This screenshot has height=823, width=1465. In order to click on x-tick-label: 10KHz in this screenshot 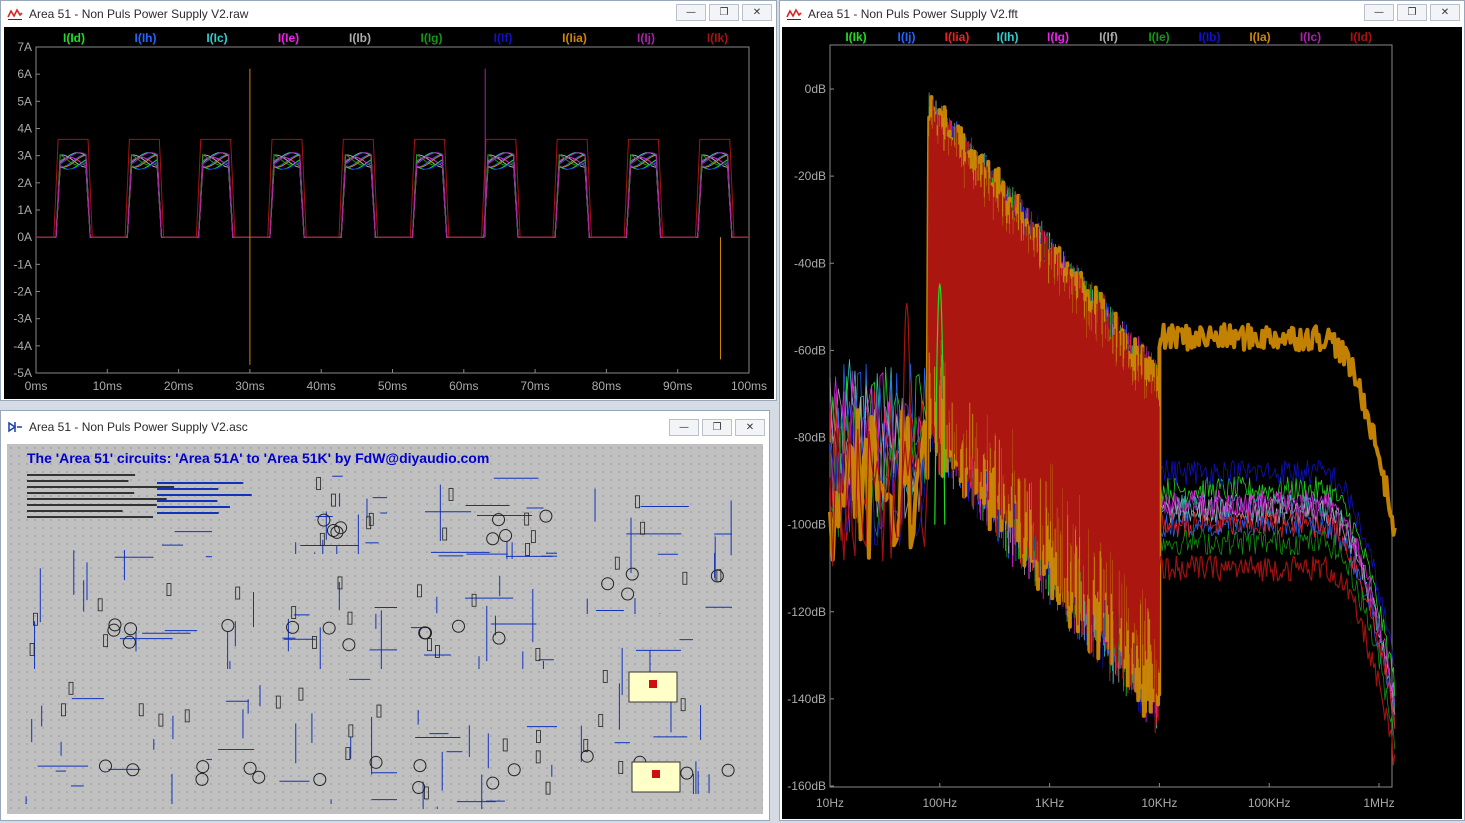, I will do `click(1159, 803)`.